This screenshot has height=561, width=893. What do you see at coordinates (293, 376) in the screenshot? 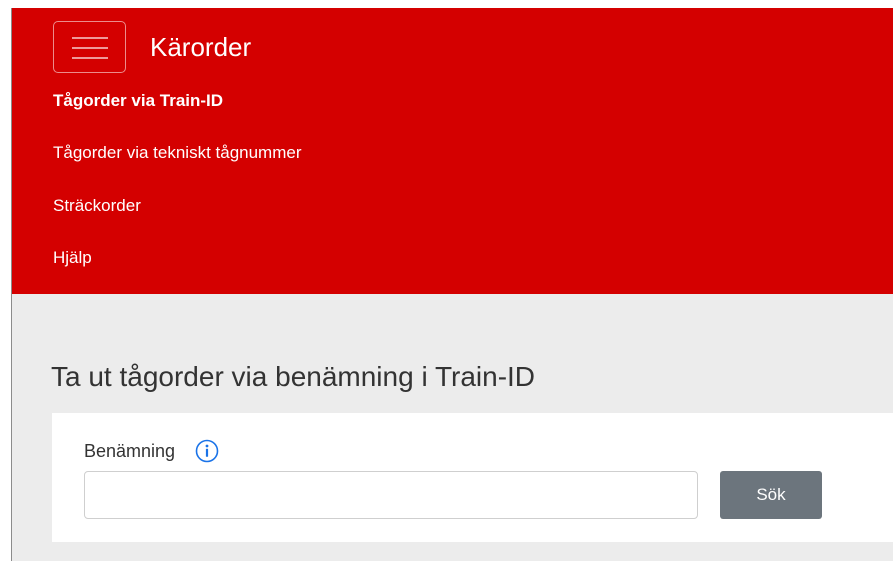
I see `page-title: Ta ut tågorder via benämning i Train-ID` at bounding box center [293, 376].